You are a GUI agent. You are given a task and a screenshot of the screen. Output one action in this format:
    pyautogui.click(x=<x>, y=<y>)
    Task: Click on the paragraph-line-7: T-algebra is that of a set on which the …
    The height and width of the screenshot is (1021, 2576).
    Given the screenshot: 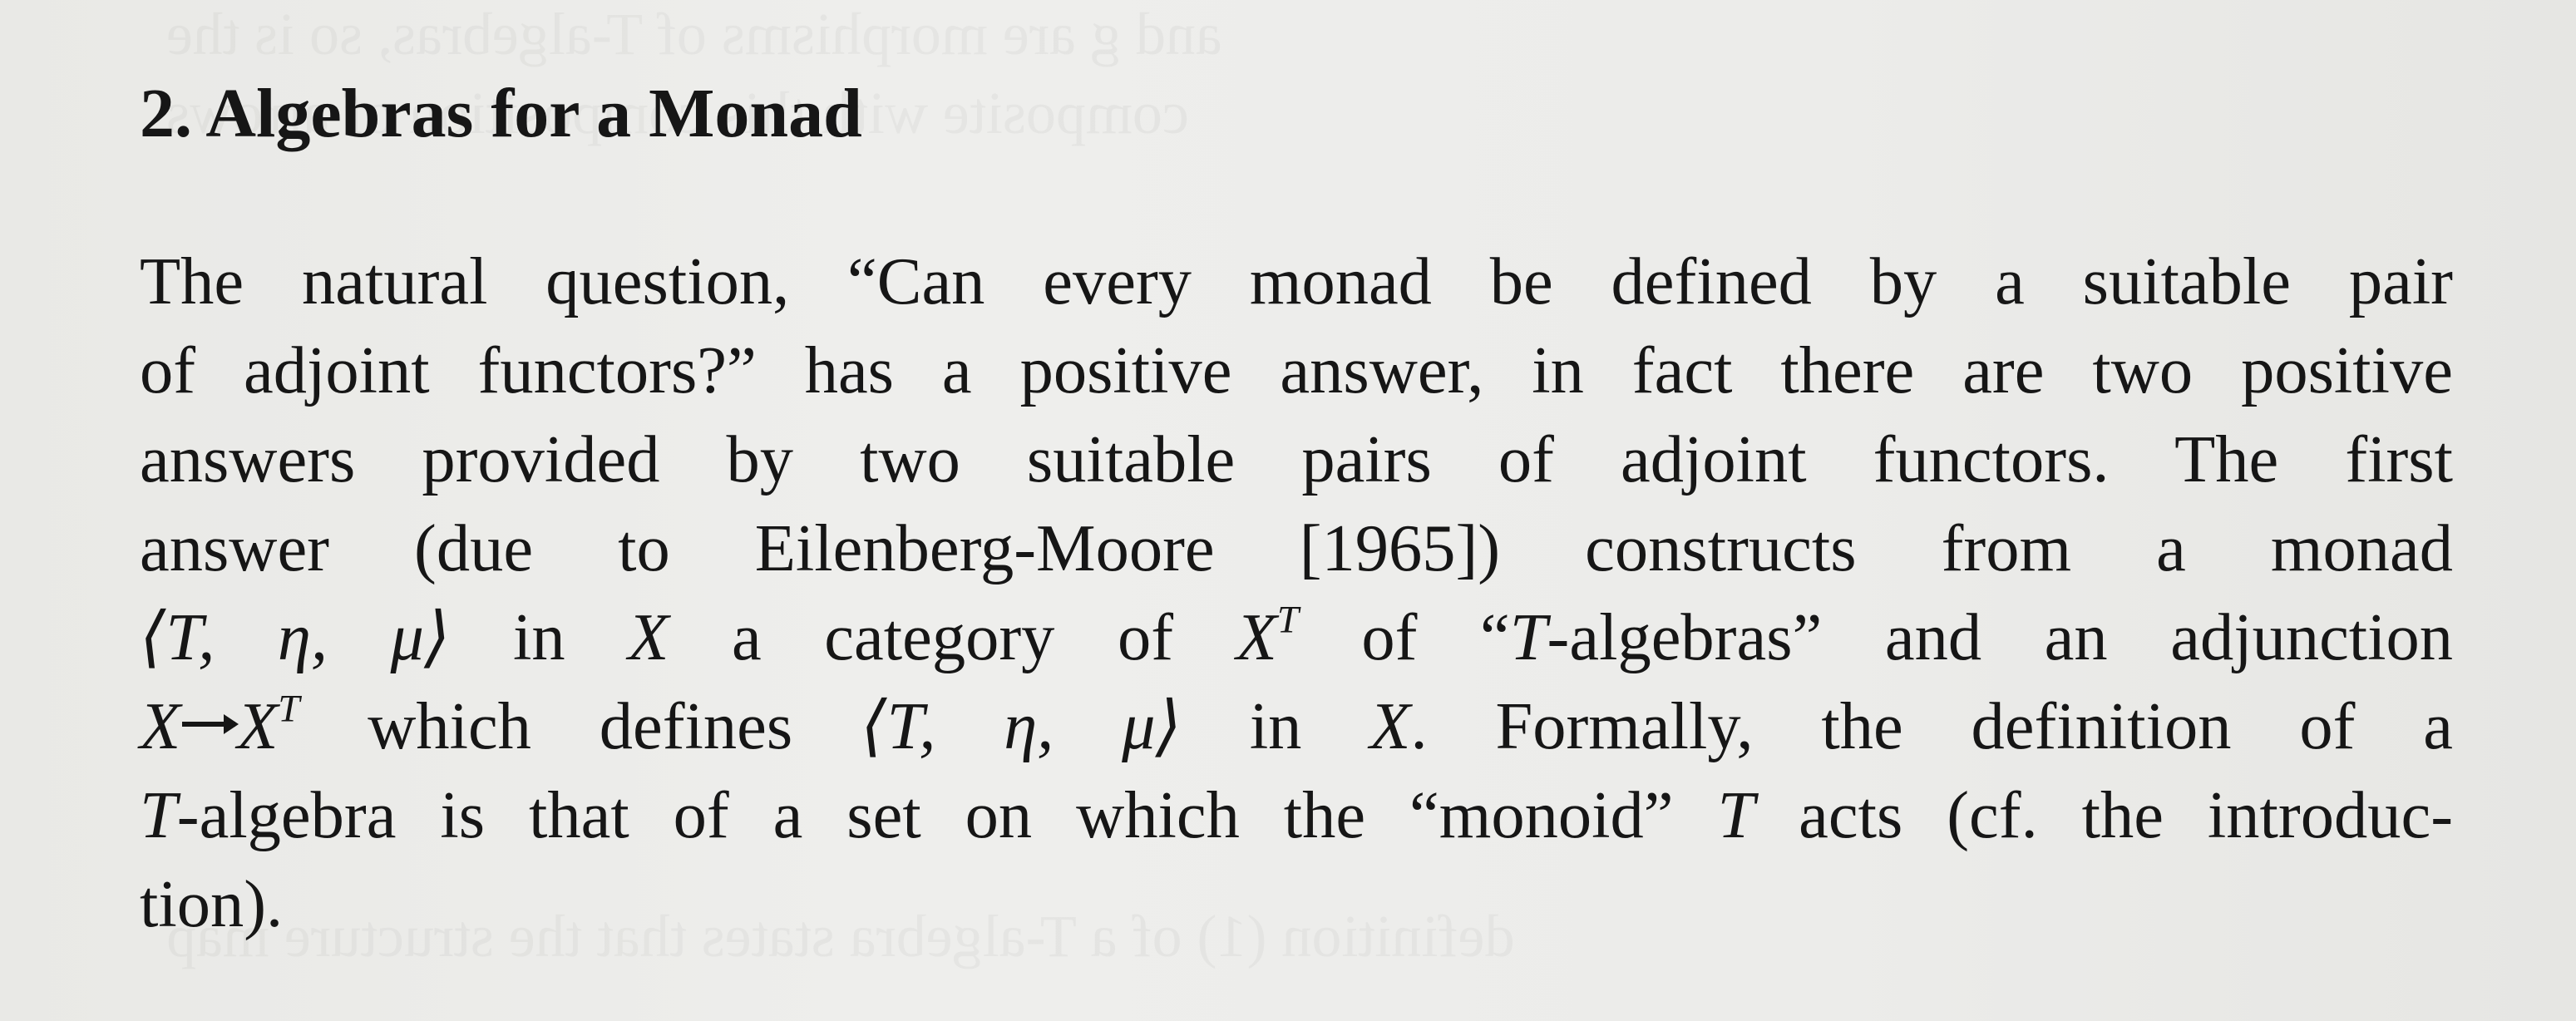 What is the action you would take?
    pyautogui.click(x=1297, y=815)
    